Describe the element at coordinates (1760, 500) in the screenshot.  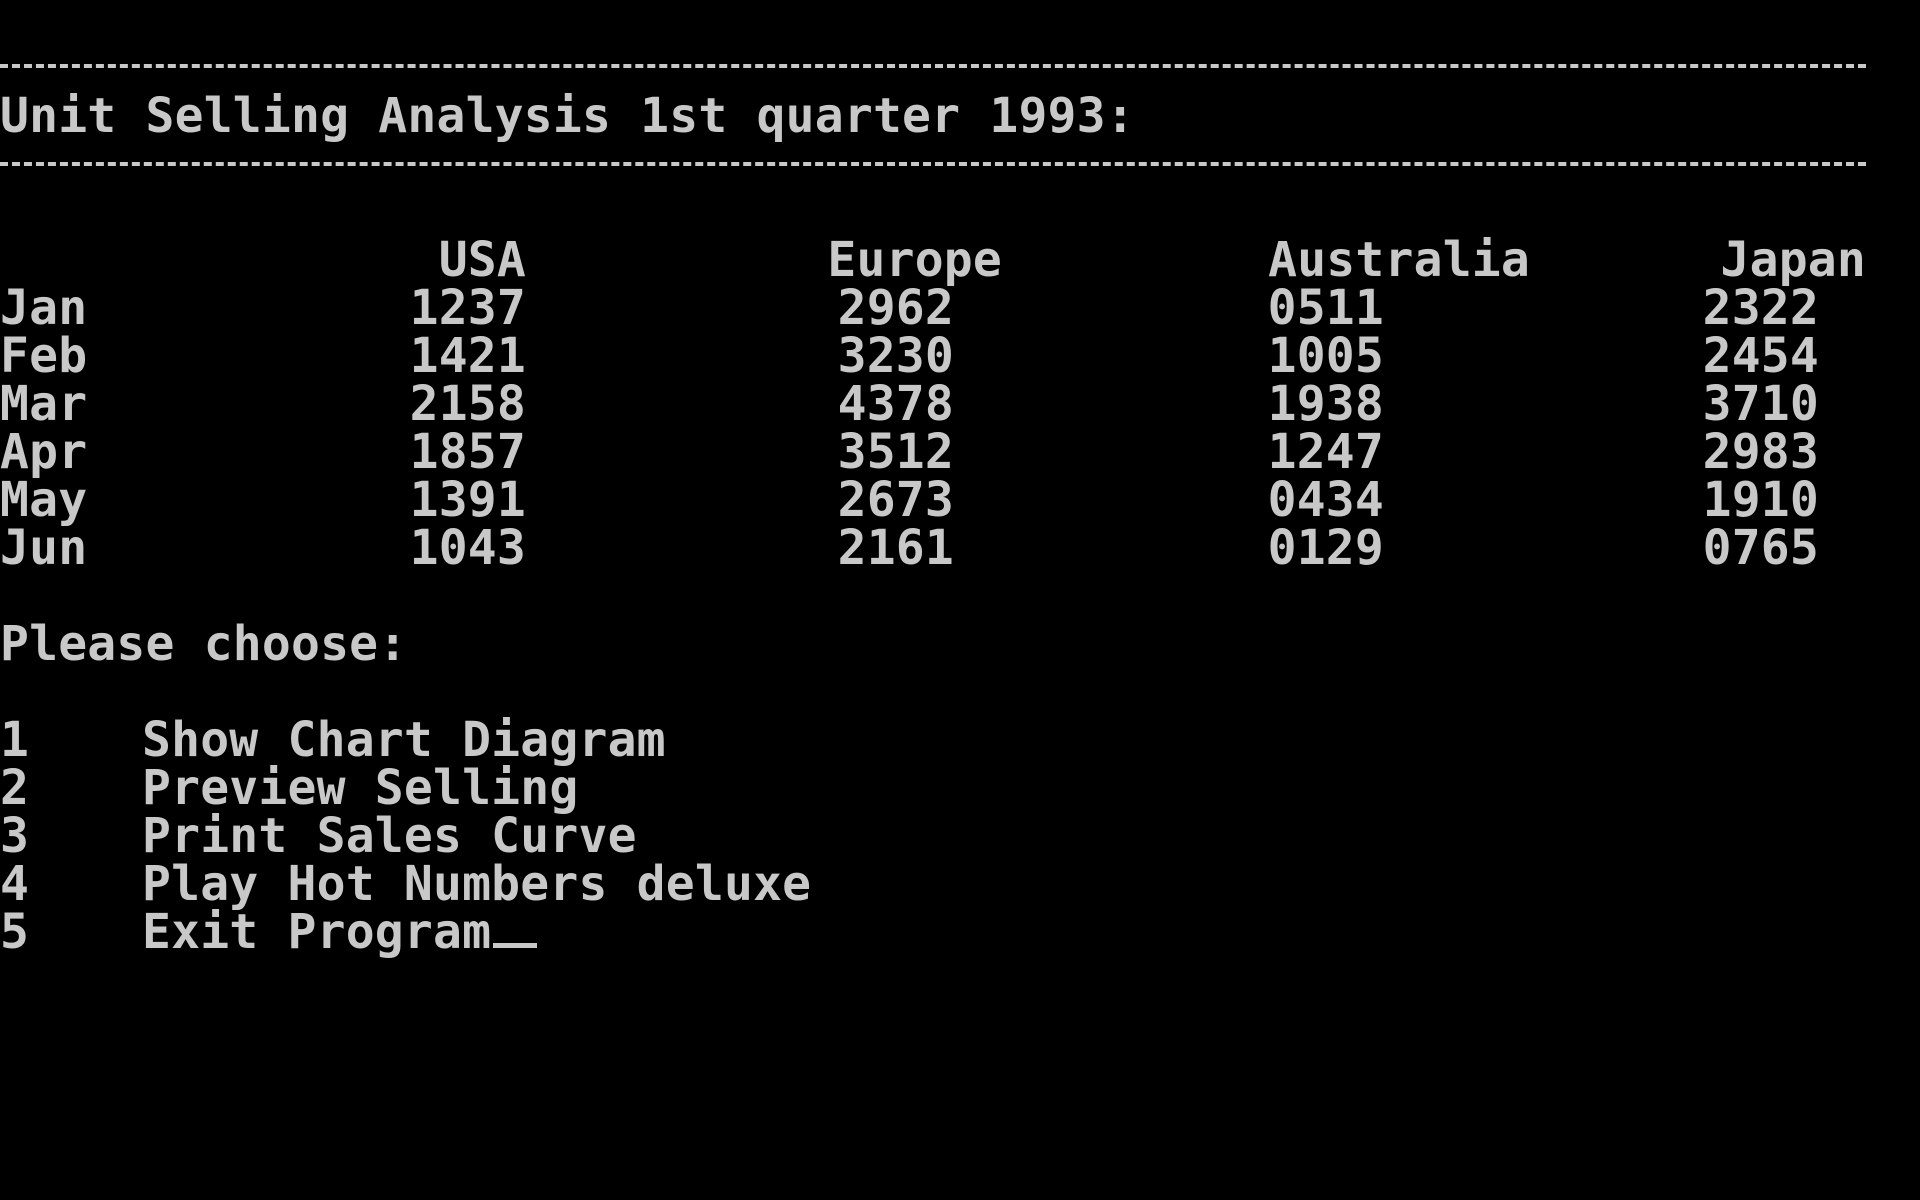
I see `cell-japan: 1910` at that location.